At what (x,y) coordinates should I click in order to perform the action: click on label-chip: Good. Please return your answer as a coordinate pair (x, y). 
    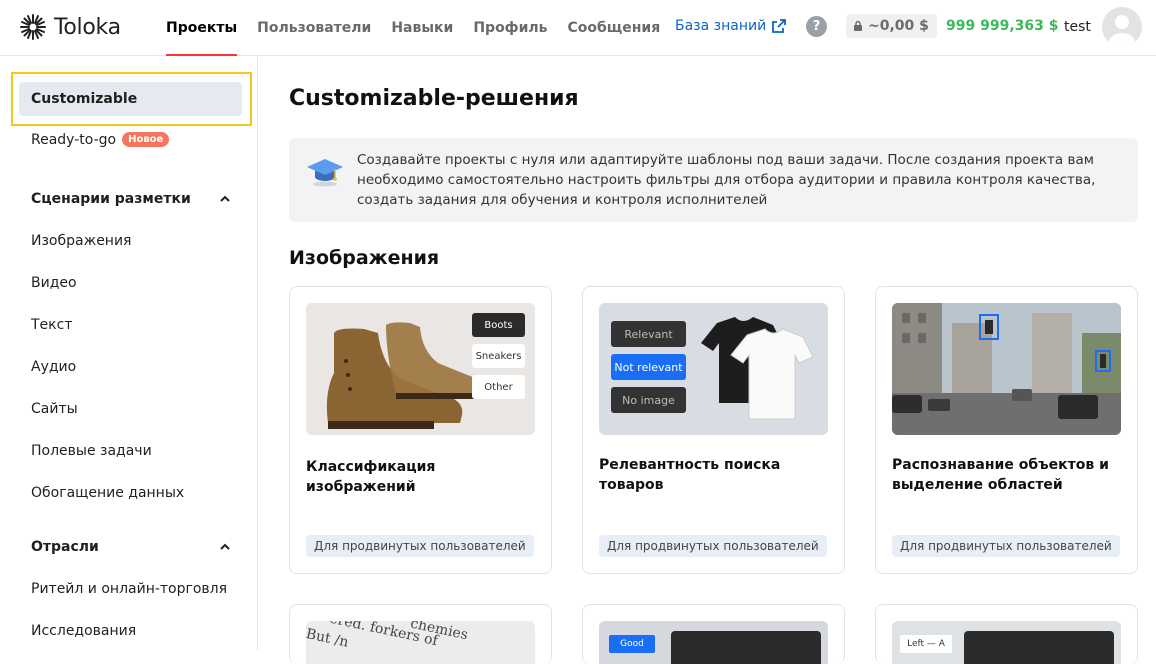
    Looking at the image, I should click on (632, 644).